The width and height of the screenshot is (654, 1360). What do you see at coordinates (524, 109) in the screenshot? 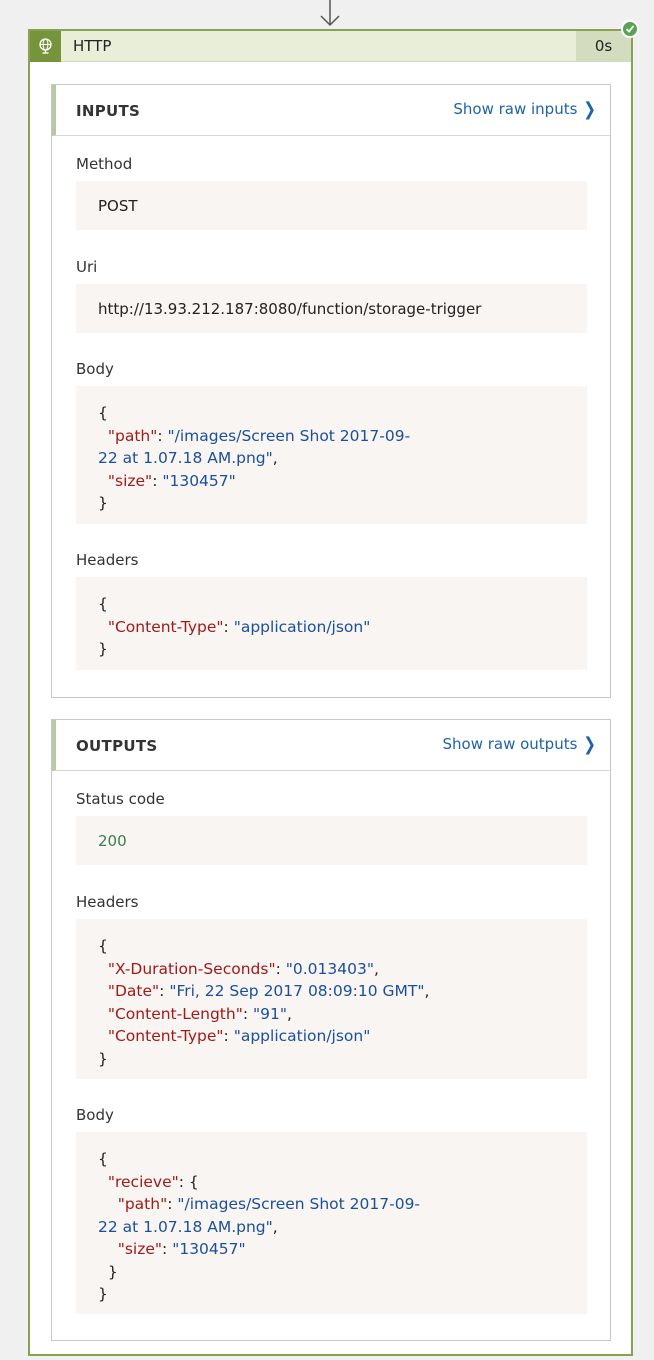
I see `show-raw-inputs-link: Show raw inputs ❯` at bounding box center [524, 109].